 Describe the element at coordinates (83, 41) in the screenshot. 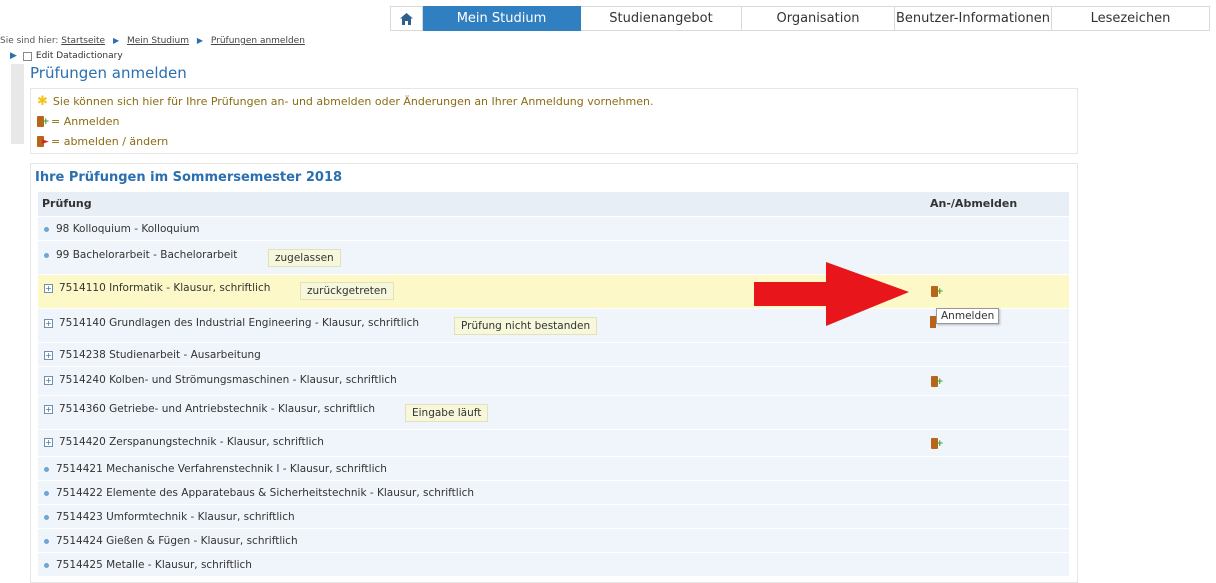

I see `breadcrumb-startseite: Startseite` at that location.